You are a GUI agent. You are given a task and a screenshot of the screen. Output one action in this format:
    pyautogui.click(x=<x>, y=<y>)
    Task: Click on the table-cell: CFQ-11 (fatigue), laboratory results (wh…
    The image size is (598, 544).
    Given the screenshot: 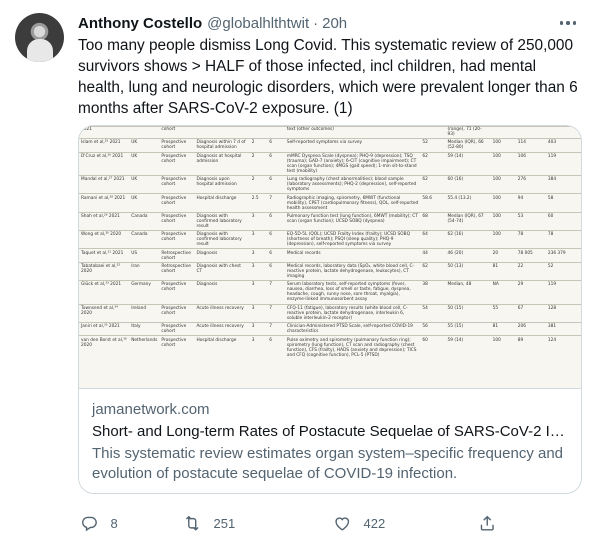 What is the action you would take?
    pyautogui.click(x=347, y=313)
    